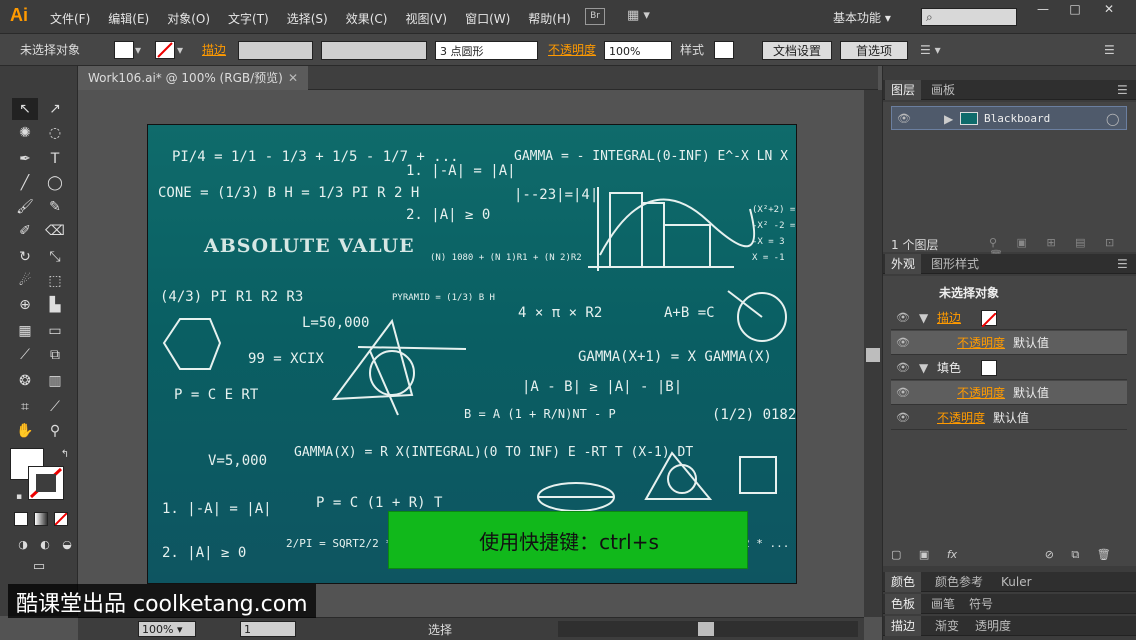 The width and height of the screenshot is (1136, 640). Describe the element at coordinates (55, 109) in the screenshot. I see `direct-selection-tool-icon: ↗` at that location.